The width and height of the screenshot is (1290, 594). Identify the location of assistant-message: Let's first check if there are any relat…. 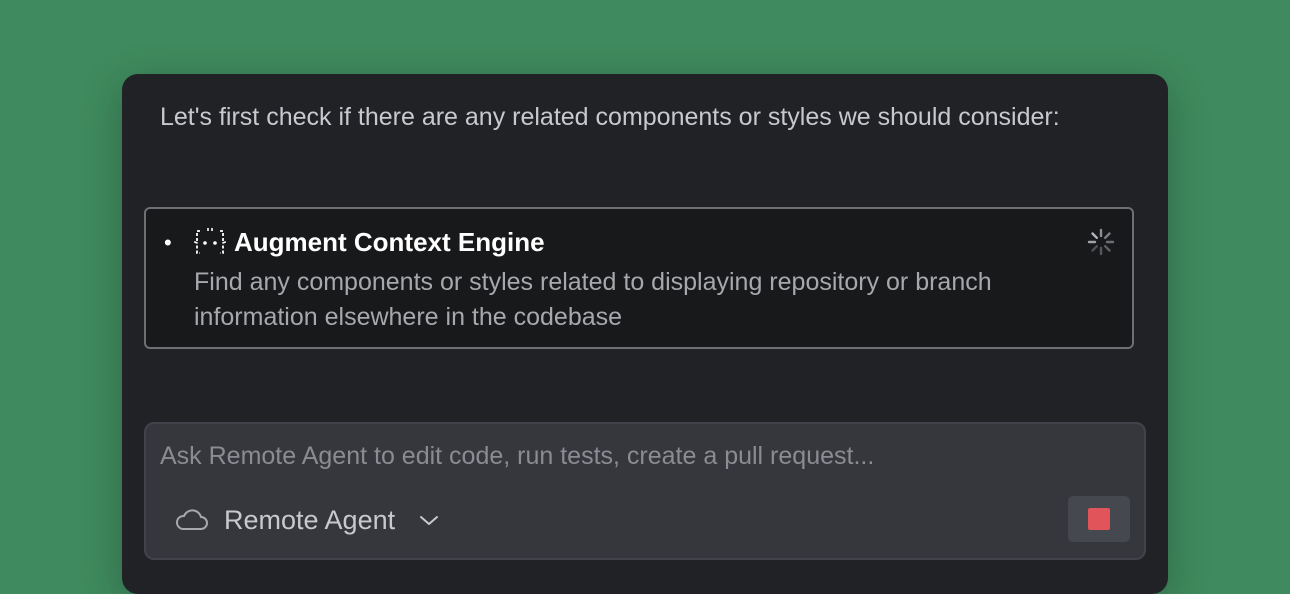
(610, 117).